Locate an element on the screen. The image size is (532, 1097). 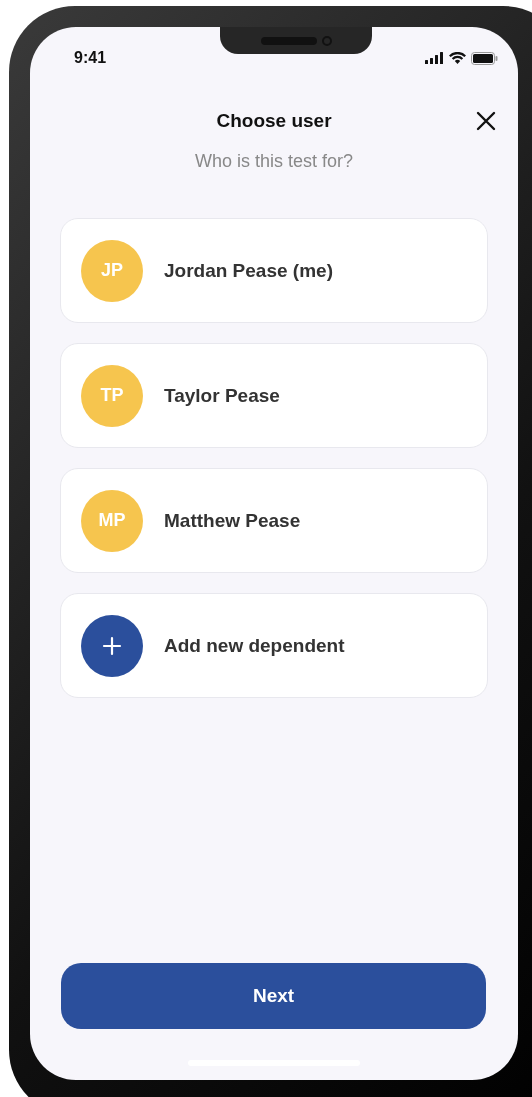
status-time: 9:41 is located at coordinates (90, 58).